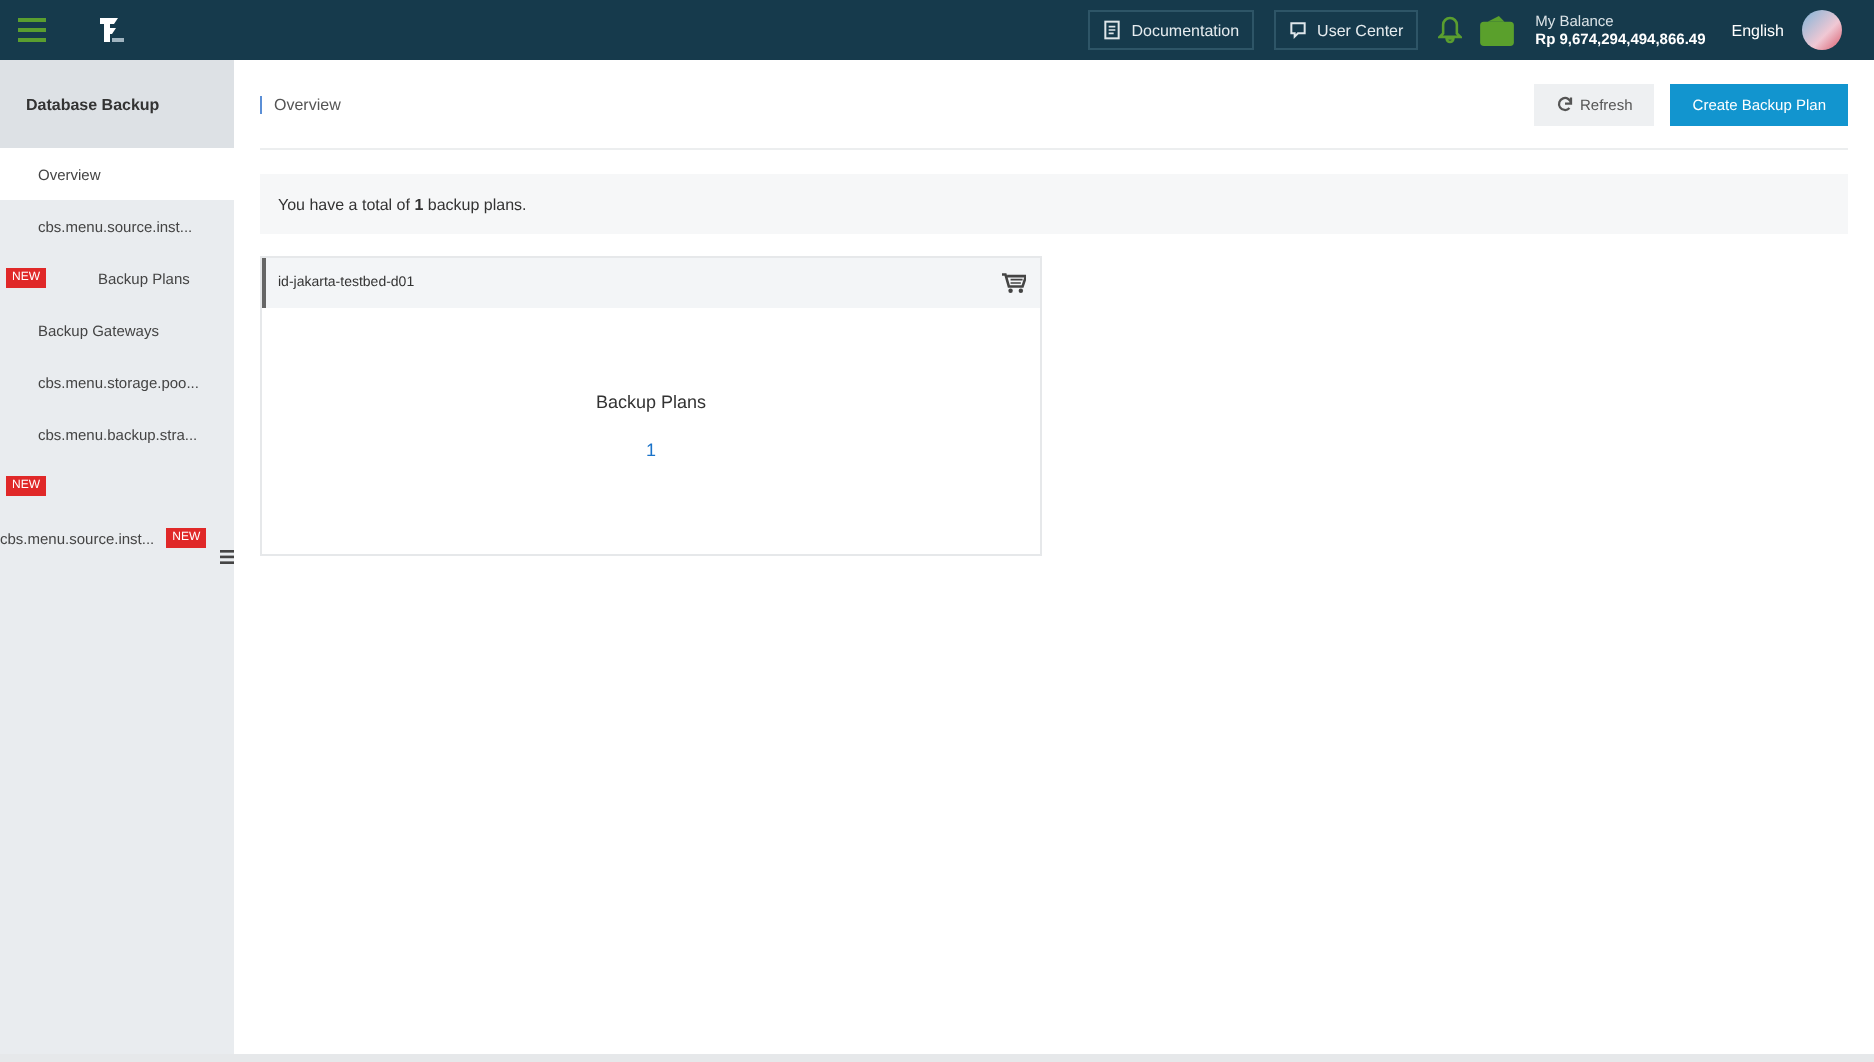 The width and height of the screenshot is (1874, 1062). What do you see at coordinates (651, 401) in the screenshot?
I see `metric-label: Backup Plans` at bounding box center [651, 401].